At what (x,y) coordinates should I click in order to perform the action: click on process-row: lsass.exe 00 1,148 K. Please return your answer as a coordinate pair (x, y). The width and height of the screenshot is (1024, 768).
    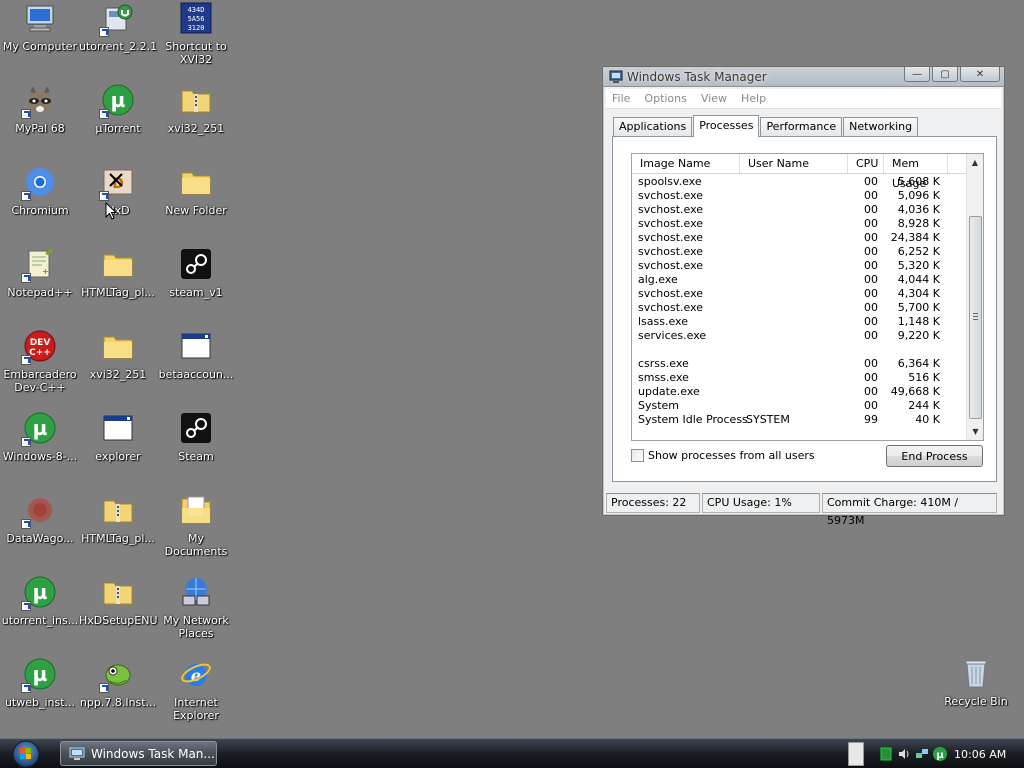
    Looking at the image, I should click on (798, 322).